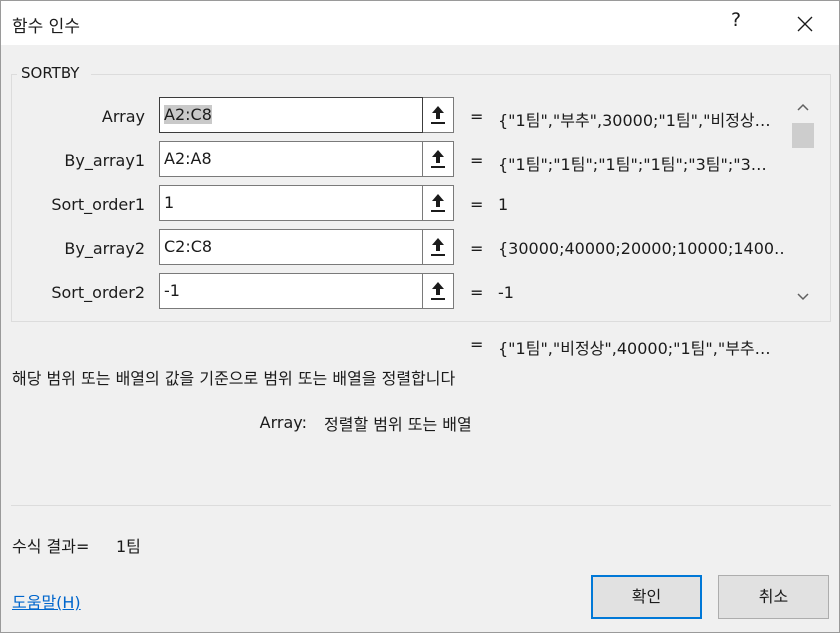  What do you see at coordinates (773, 597) in the screenshot?
I see `cancel-button: 취소` at bounding box center [773, 597].